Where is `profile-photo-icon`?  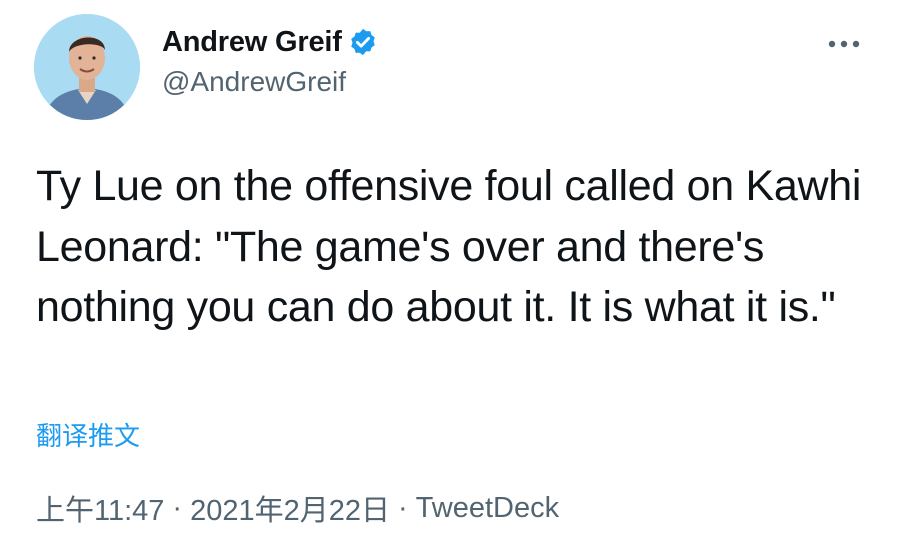
profile-photo-icon is located at coordinates (87, 67).